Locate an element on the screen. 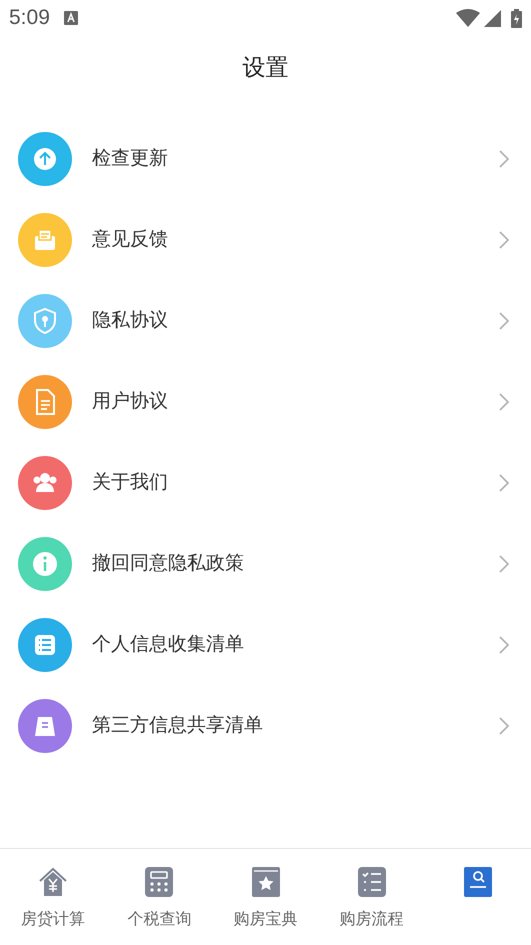 Image resolution: width=531 pixels, height=945 pixels. settings-row: 意见反馈 is located at coordinates (265, 239).